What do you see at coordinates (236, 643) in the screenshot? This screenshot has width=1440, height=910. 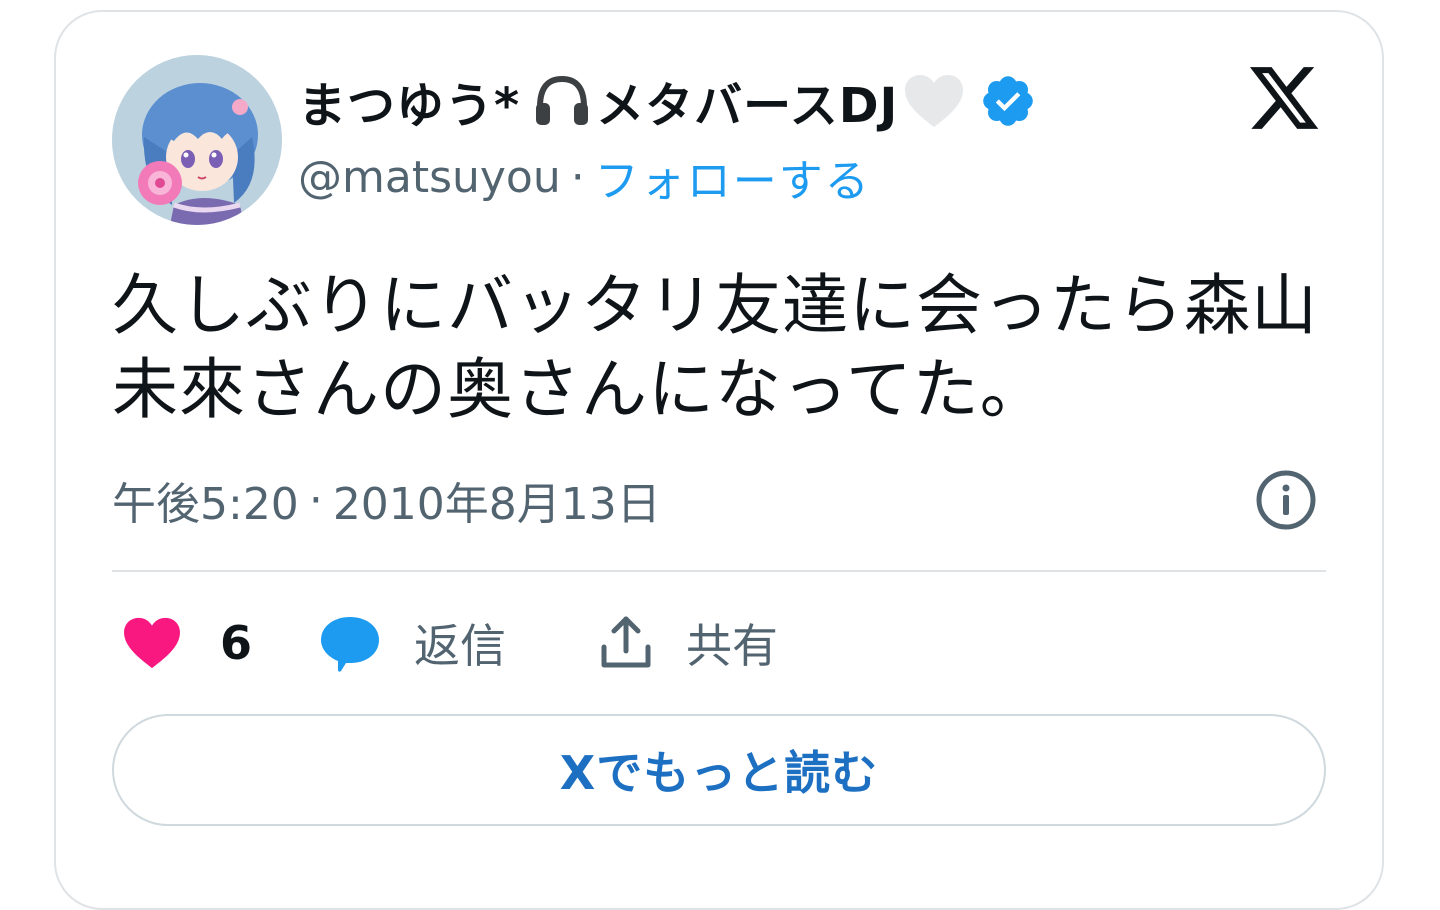 I see `like-count: 6` at bounding box center [236, 643].